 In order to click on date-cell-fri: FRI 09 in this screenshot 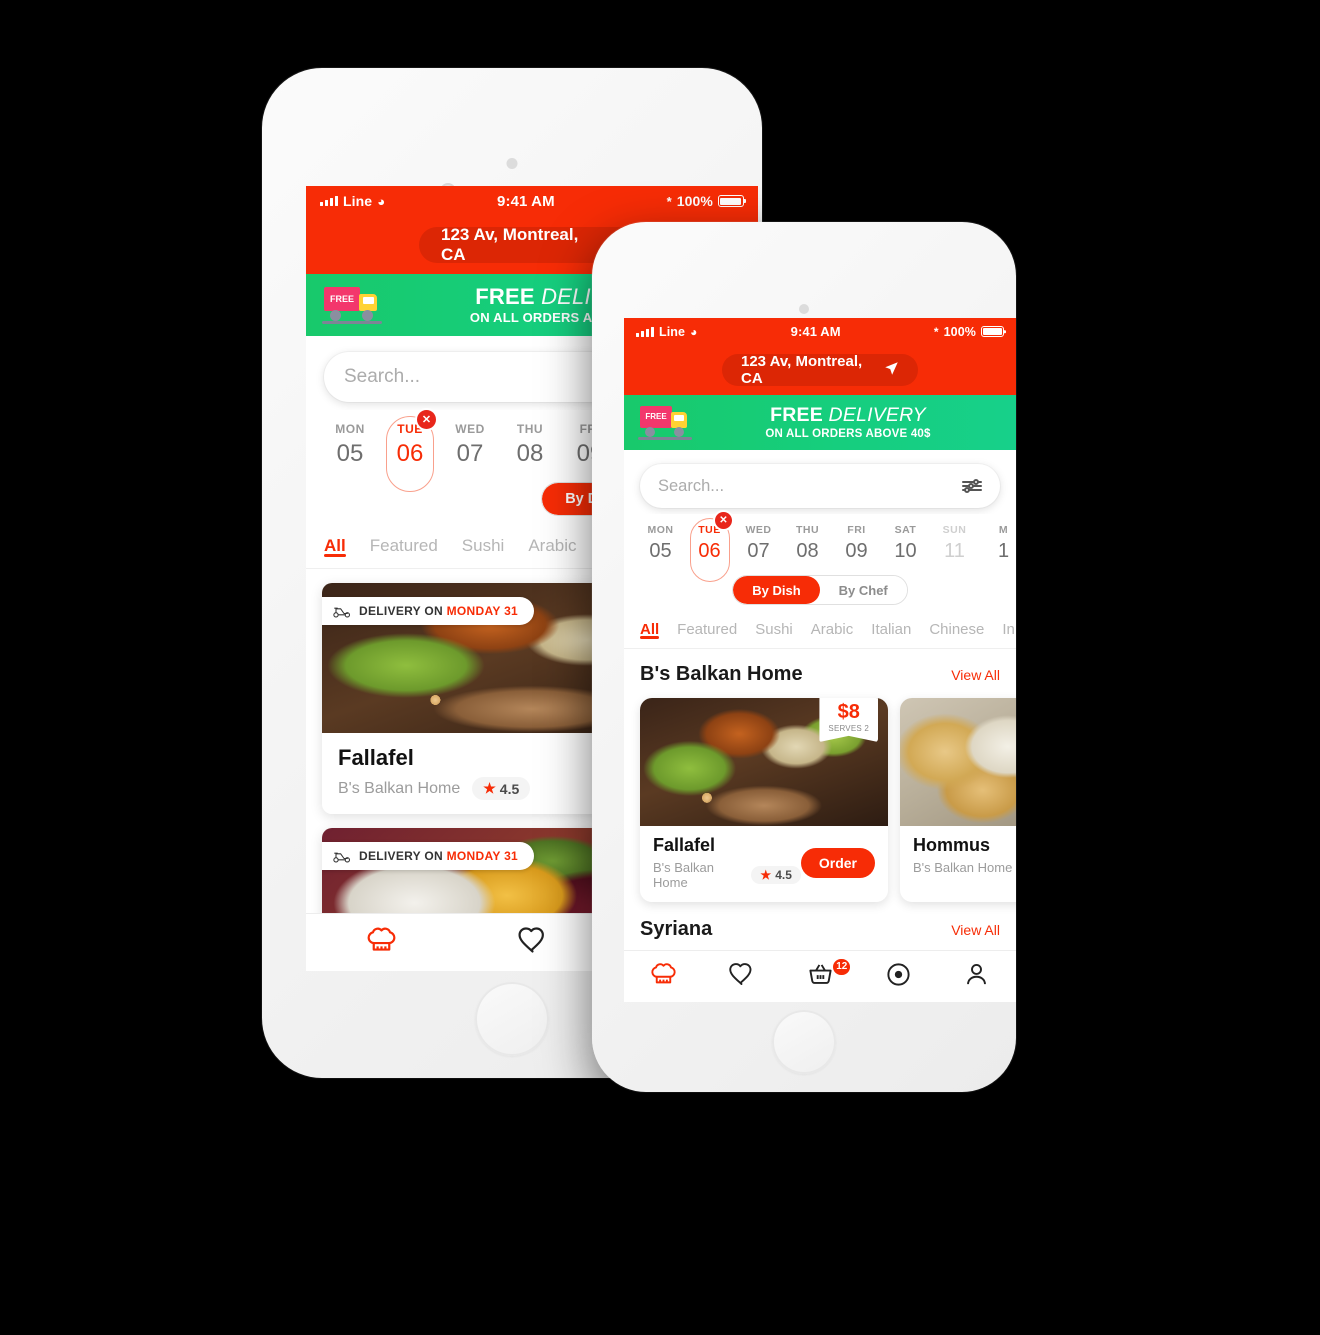, I will do `click(856, 543)`.